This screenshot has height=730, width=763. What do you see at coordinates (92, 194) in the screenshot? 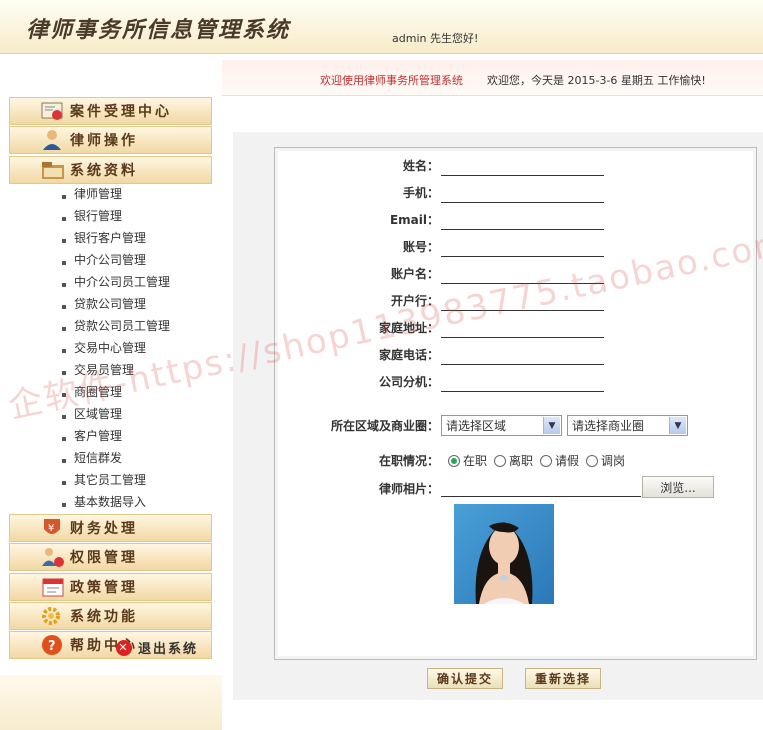
I see `submenu-item: 律师管理` at bounding box center [92, 194].